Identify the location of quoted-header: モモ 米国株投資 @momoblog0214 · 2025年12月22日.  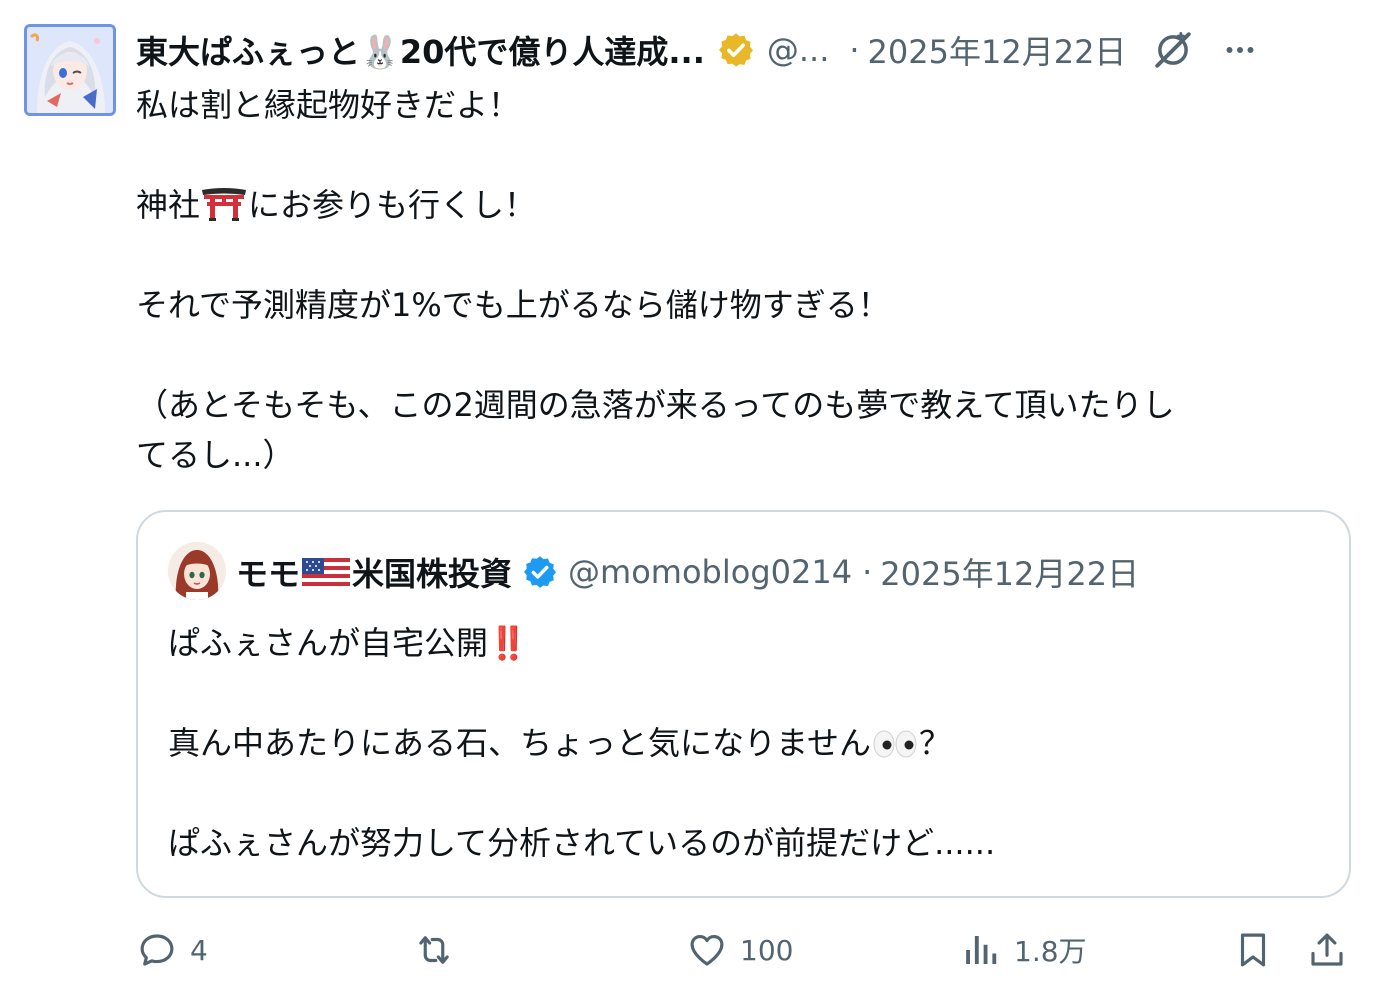
(687, 572).